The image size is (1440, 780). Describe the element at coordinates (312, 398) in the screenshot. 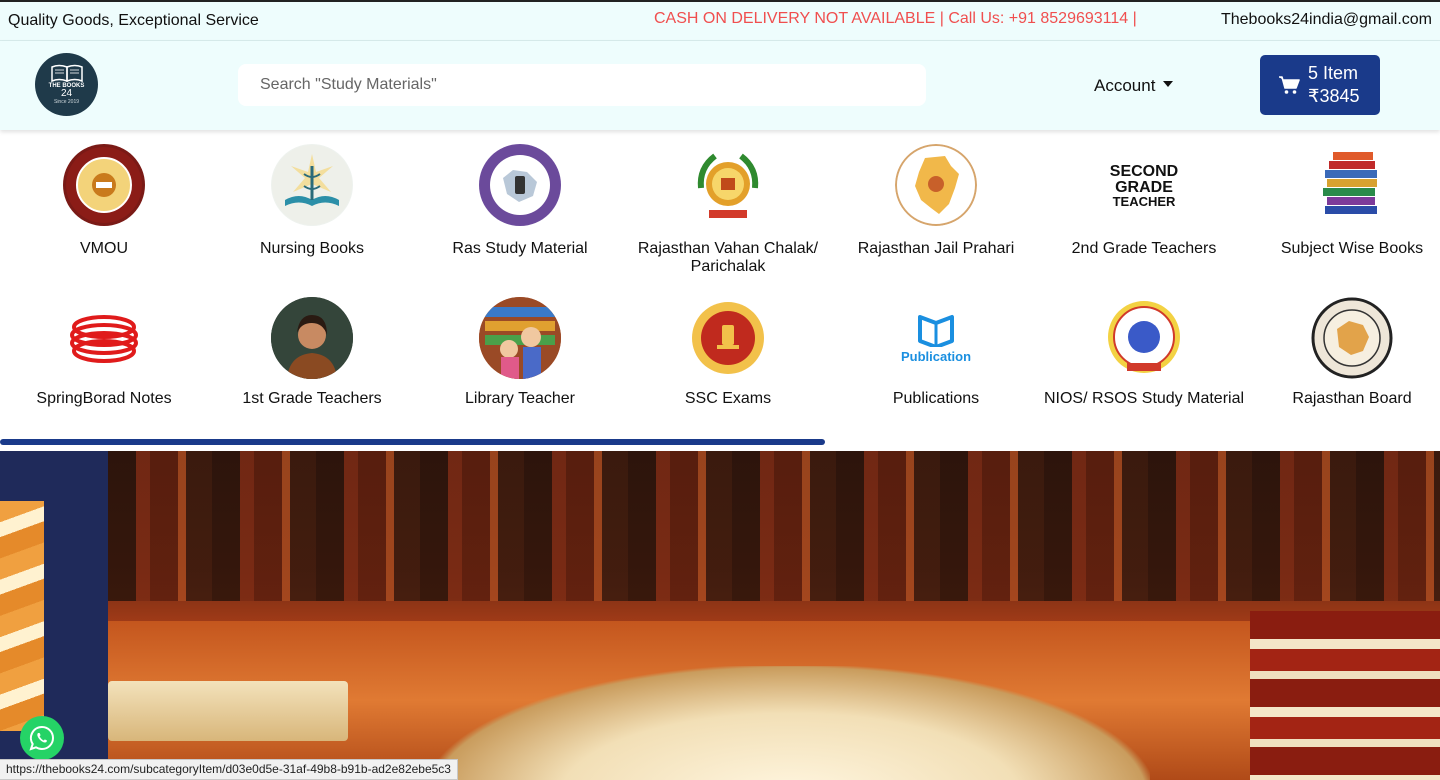

I see `category-label: 1st Grade Teachers` at that location.